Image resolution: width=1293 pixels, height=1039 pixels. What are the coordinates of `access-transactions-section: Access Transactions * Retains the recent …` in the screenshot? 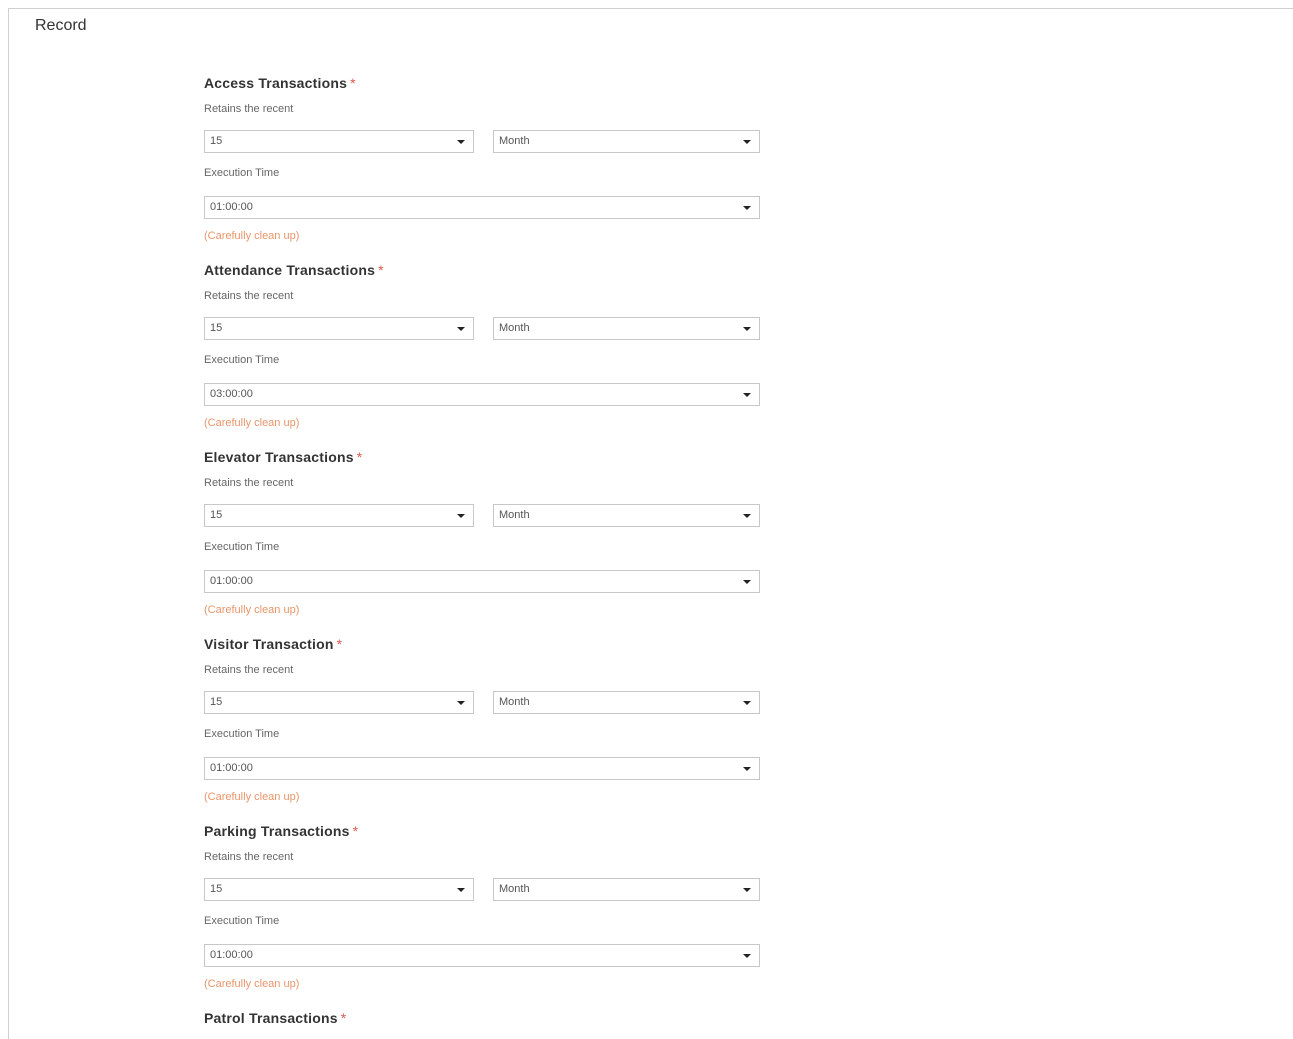 It's located at (484, 170).